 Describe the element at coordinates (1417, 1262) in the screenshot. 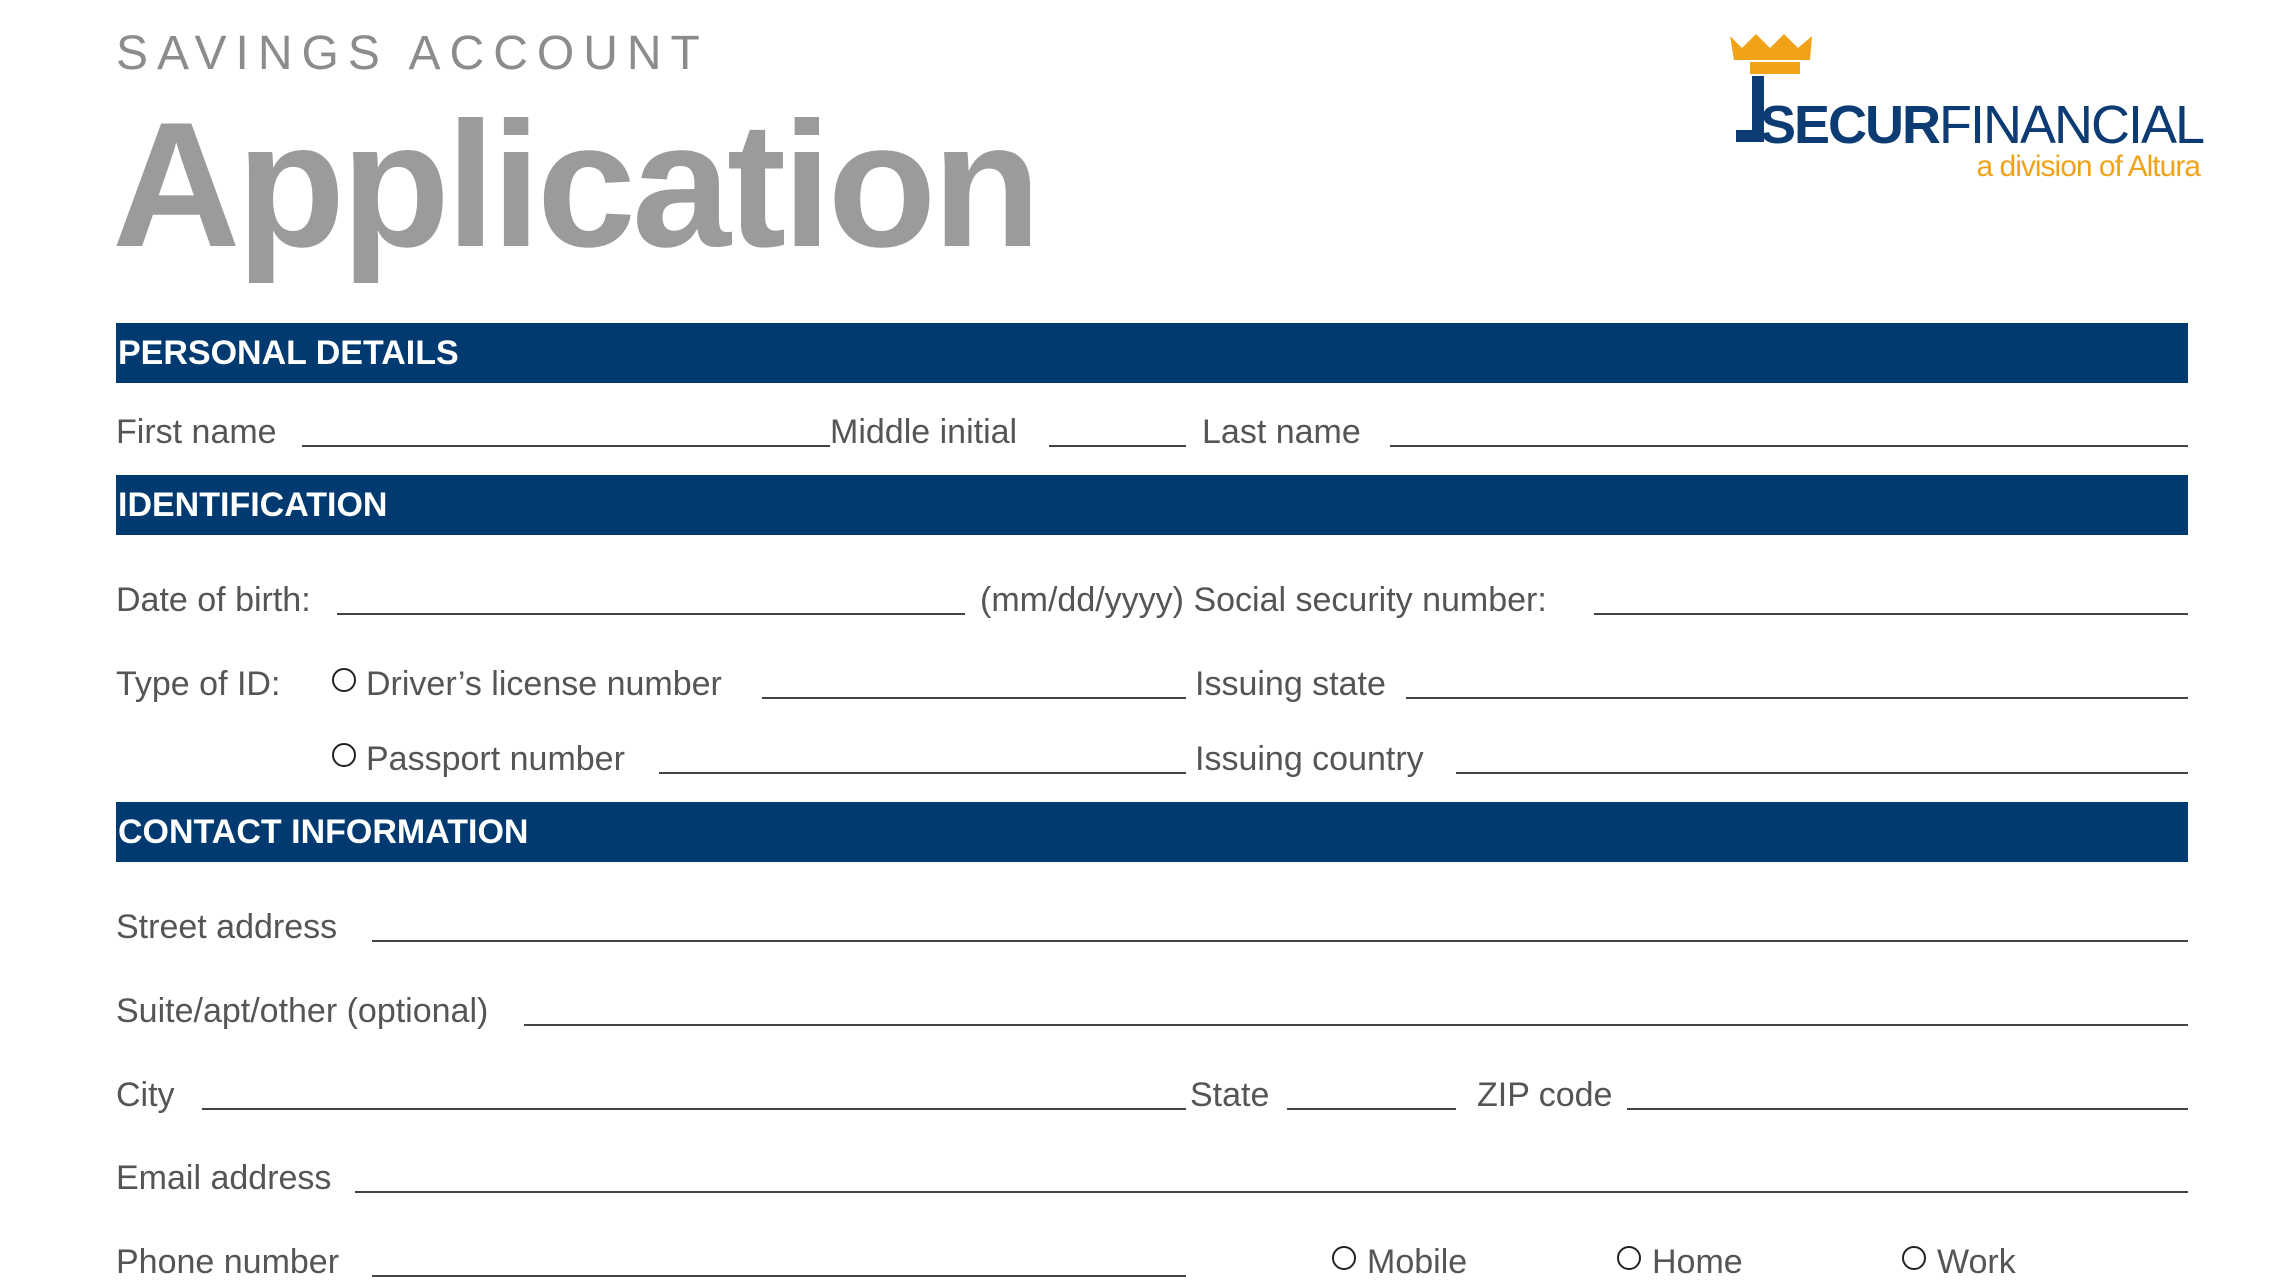

I see `phone-mobile-label: Mobile` at that location.